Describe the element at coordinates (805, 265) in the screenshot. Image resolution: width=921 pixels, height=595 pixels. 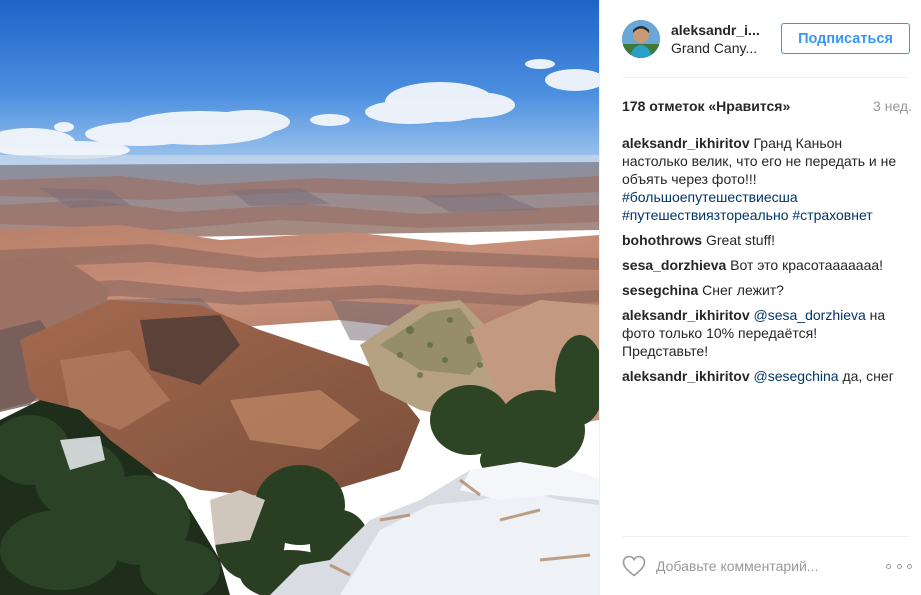
I see `comment-text: Вот это красотааааааа!` at that location.